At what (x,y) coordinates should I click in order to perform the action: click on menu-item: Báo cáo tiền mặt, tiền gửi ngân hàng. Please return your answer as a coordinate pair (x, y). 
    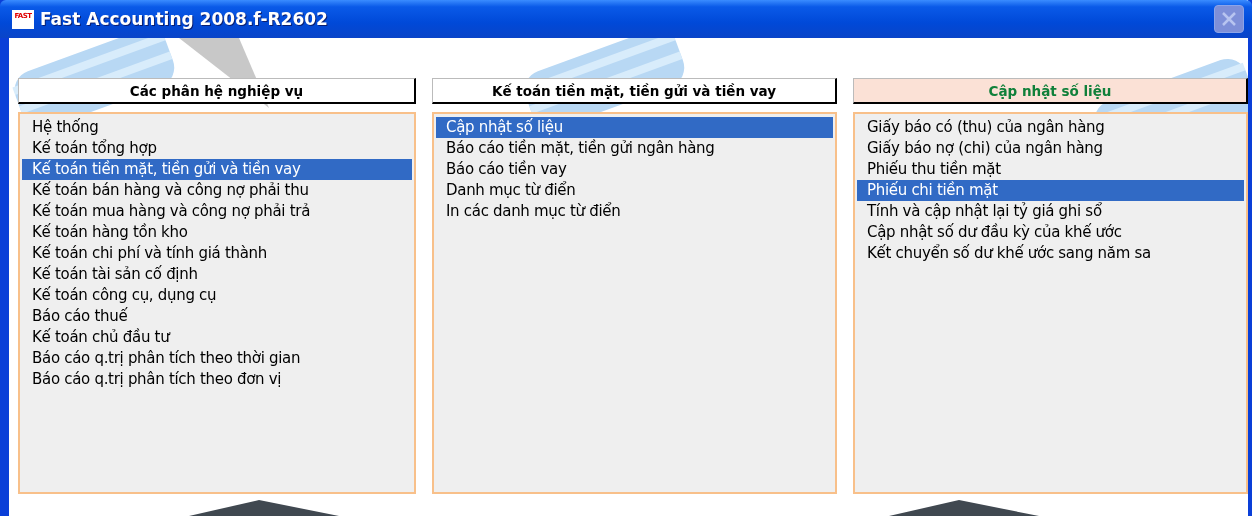
    Looking at the image, I should click on (634, 148).